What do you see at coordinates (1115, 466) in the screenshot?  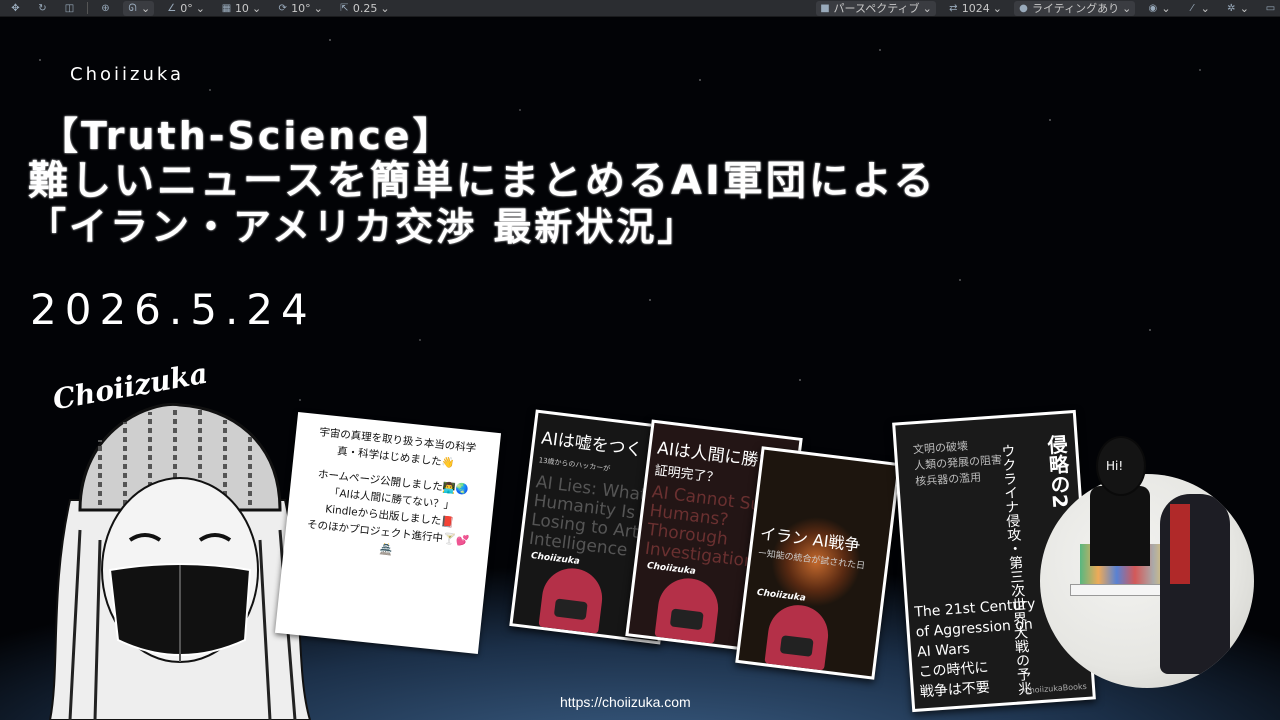 I see `speech-hi: Hi!` at bounding box center [1115, 466].